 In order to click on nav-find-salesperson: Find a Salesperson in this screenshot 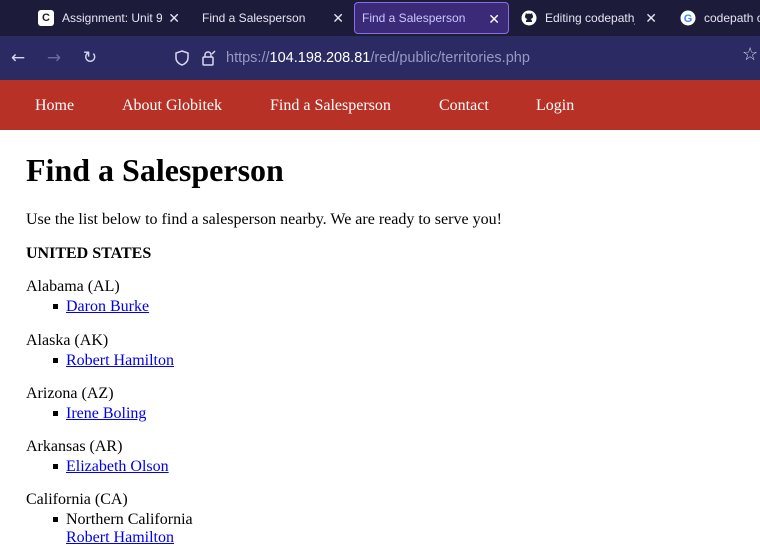, I will do `click(330, 106)`.